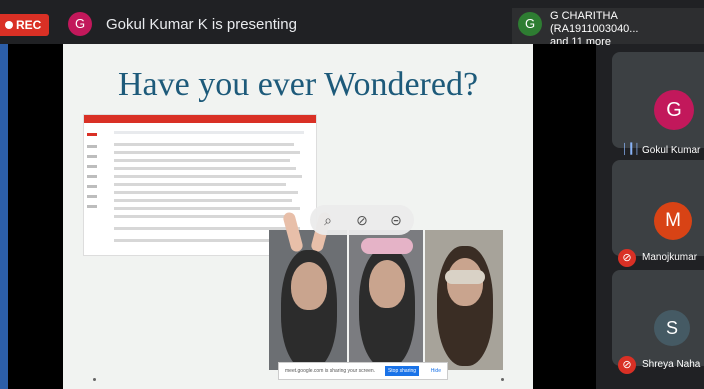  I want to click on selfie-filter-image-bunny, so click(308, 290).